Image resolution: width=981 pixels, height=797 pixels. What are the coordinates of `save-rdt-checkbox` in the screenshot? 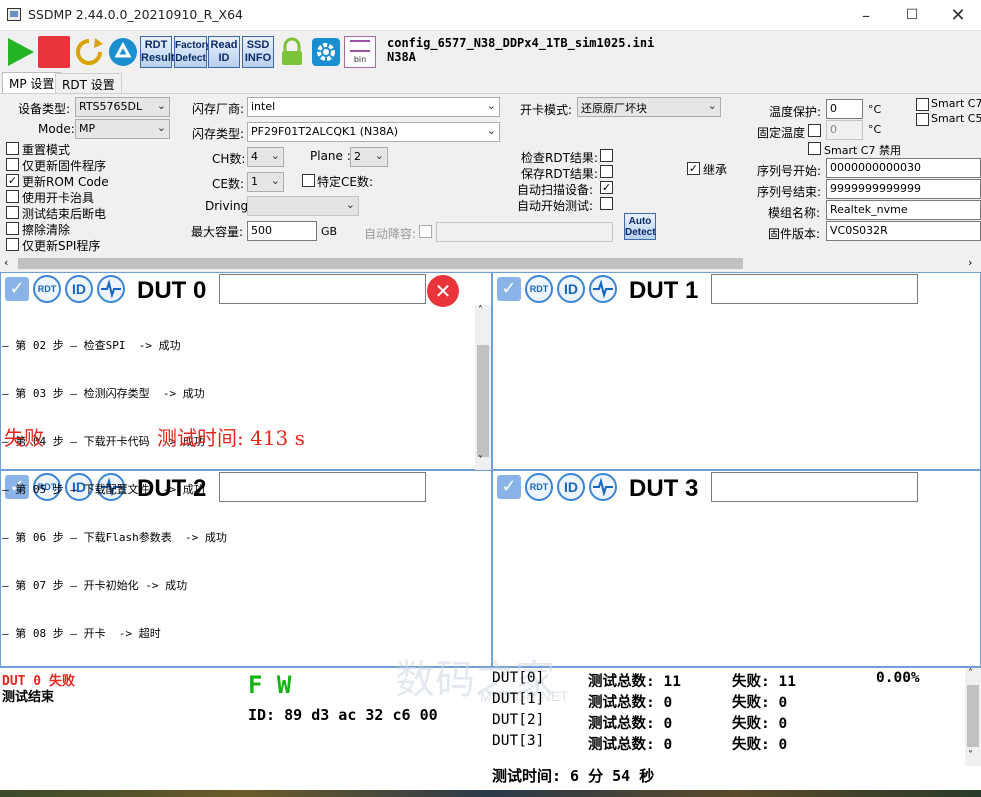 It's located at (606, 171).